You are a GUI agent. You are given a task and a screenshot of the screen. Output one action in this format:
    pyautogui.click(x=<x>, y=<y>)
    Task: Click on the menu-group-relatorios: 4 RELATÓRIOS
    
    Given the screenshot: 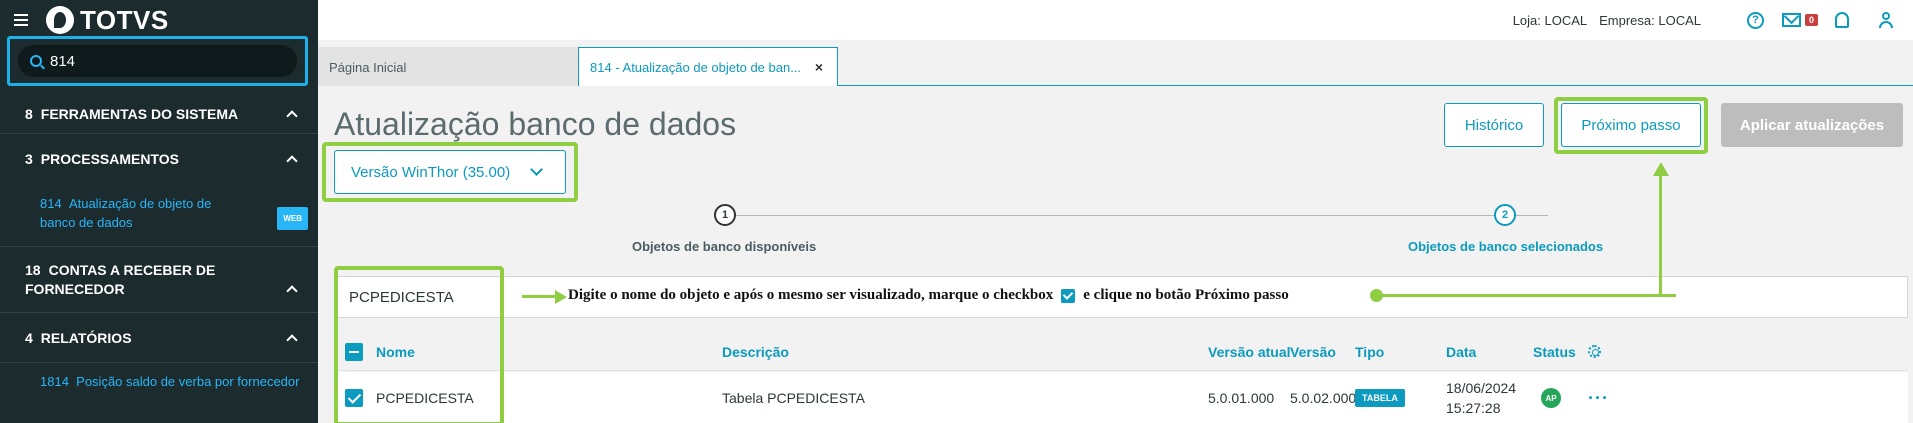 What is the action you would take?
    pyautogui.click(x=159, y=338)
    